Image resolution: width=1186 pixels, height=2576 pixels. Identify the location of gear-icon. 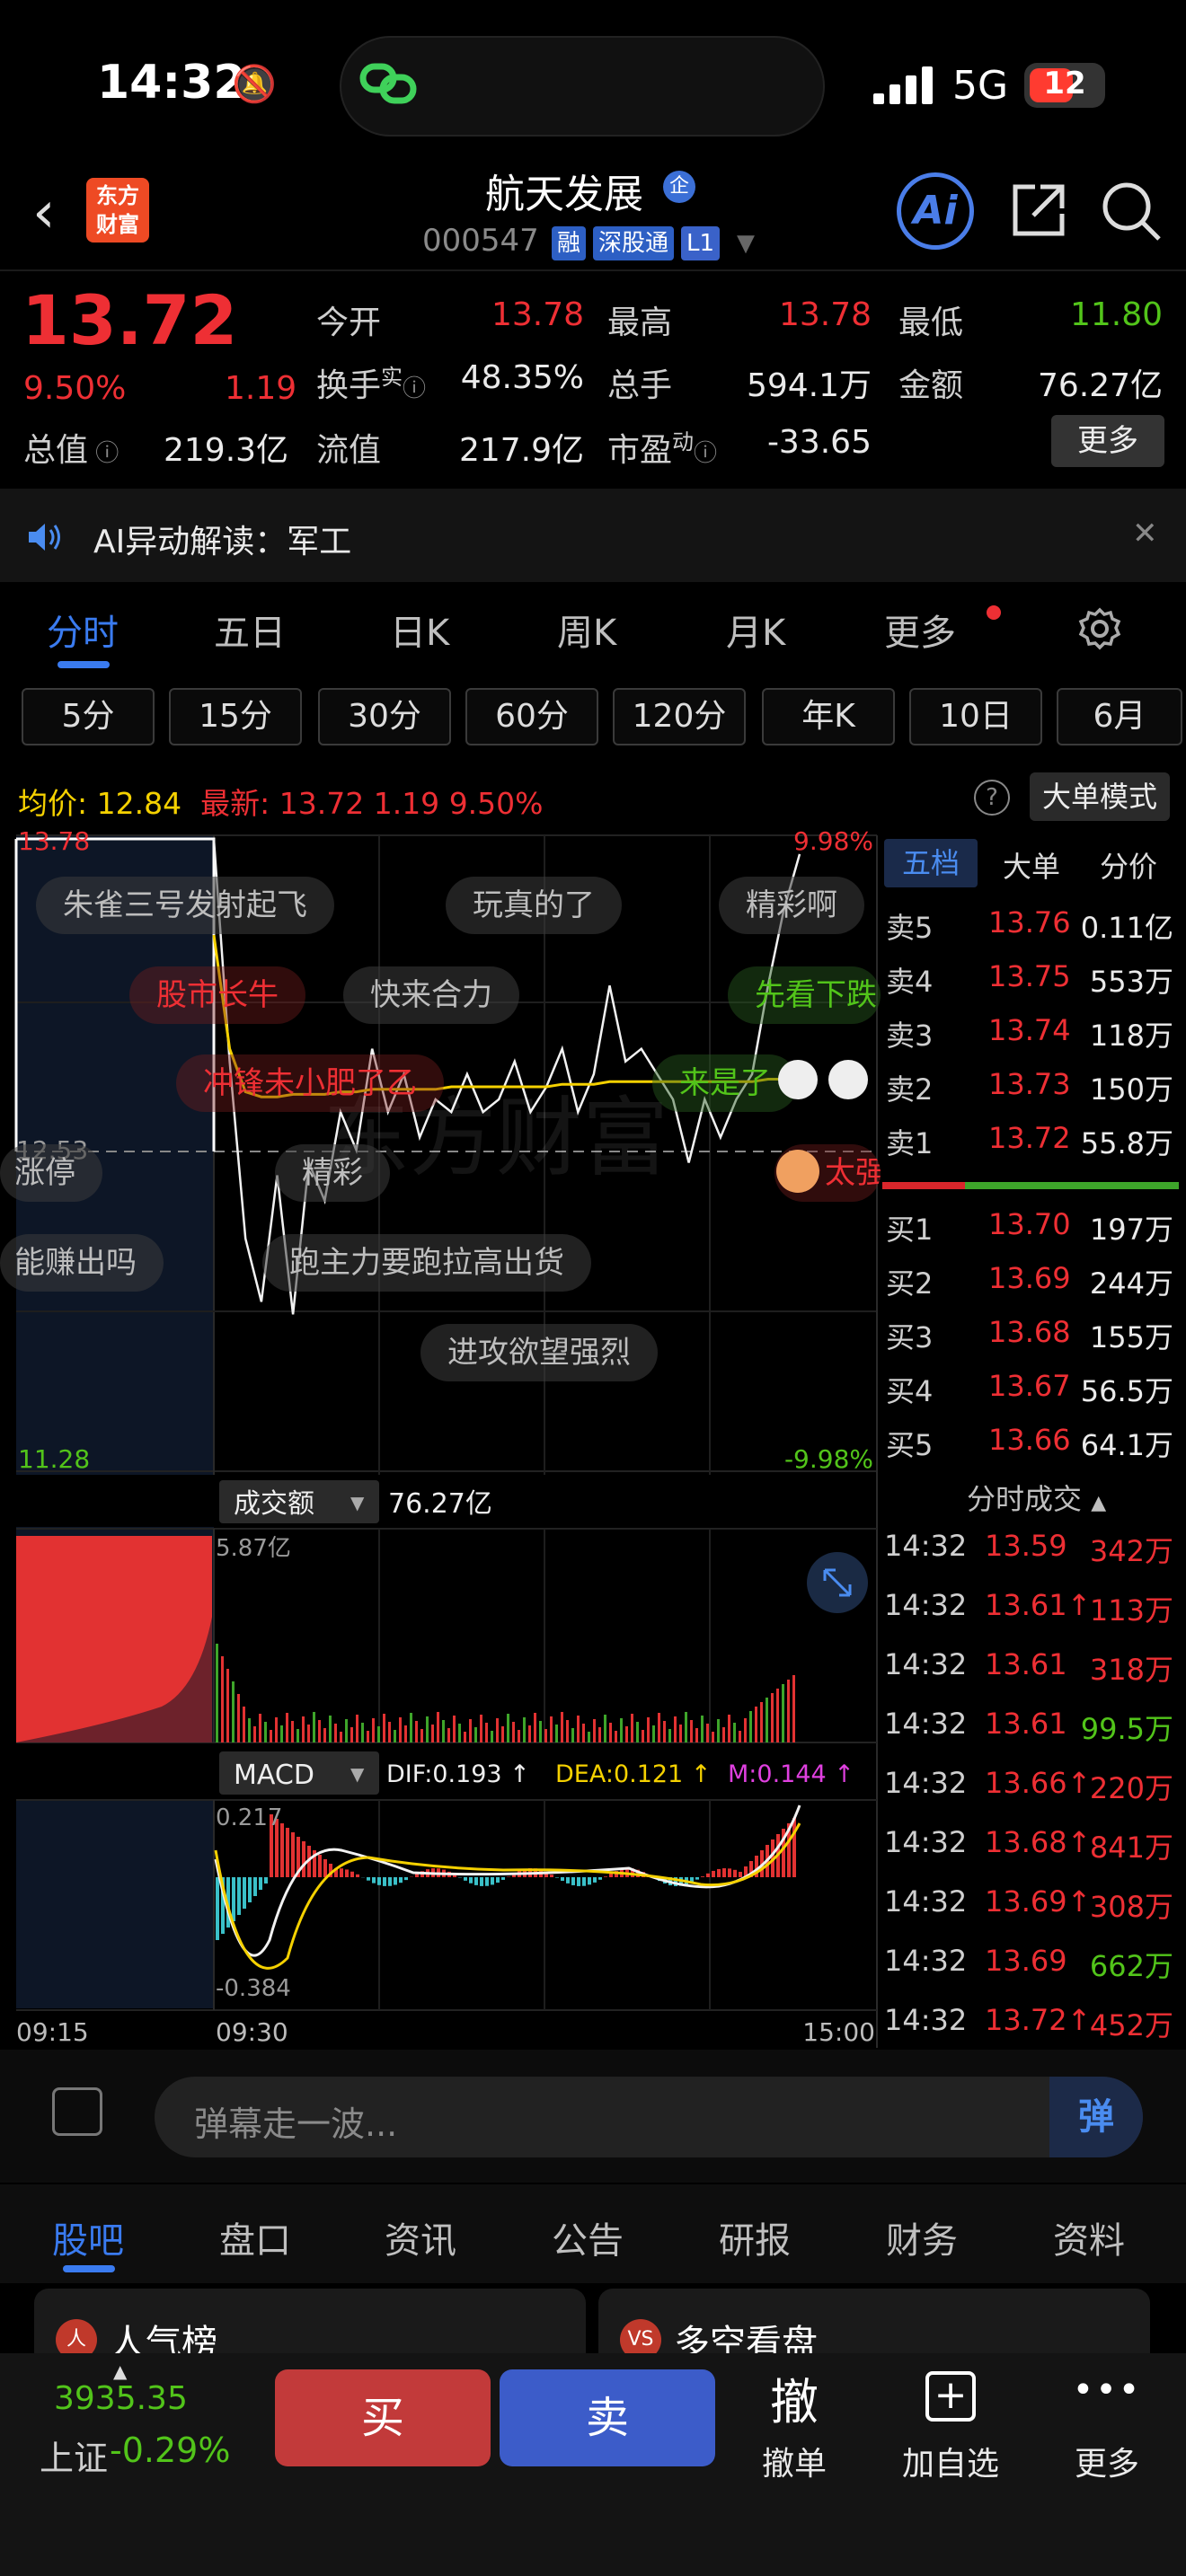
(1099, 628).